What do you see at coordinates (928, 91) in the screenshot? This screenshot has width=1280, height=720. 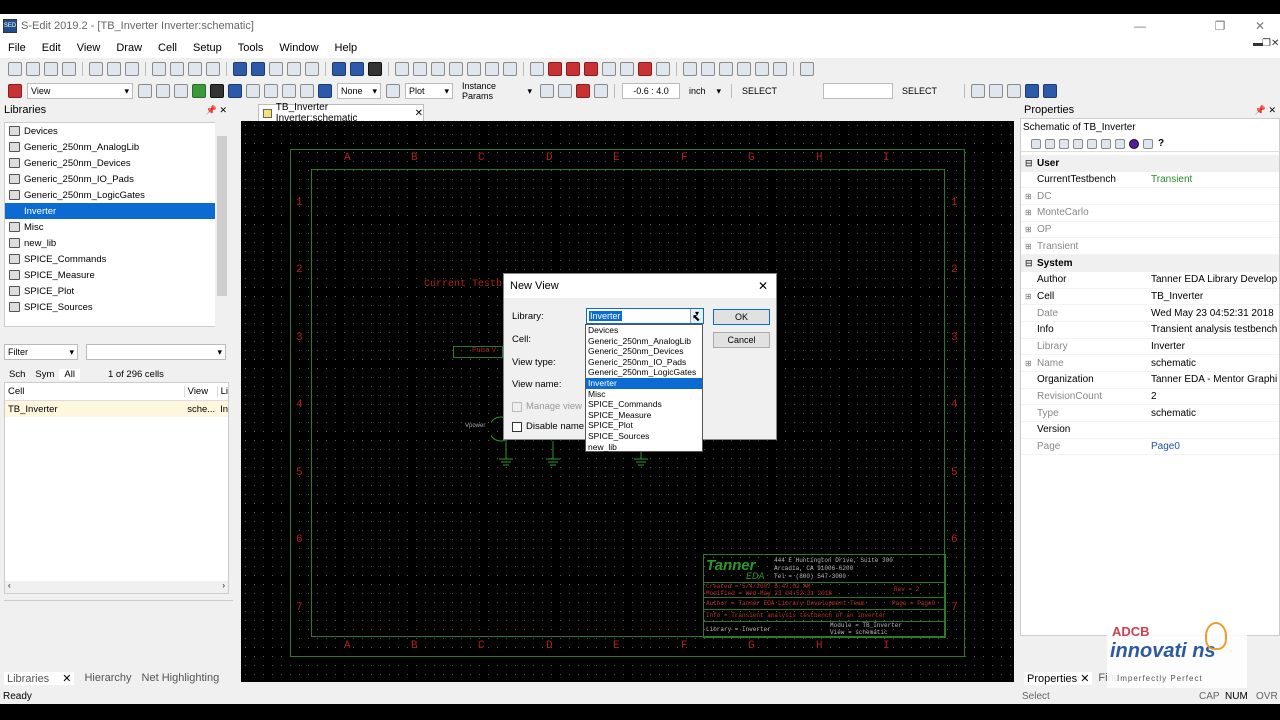 I see `select-field-2: SELECT` at bounding box center [928, 91].